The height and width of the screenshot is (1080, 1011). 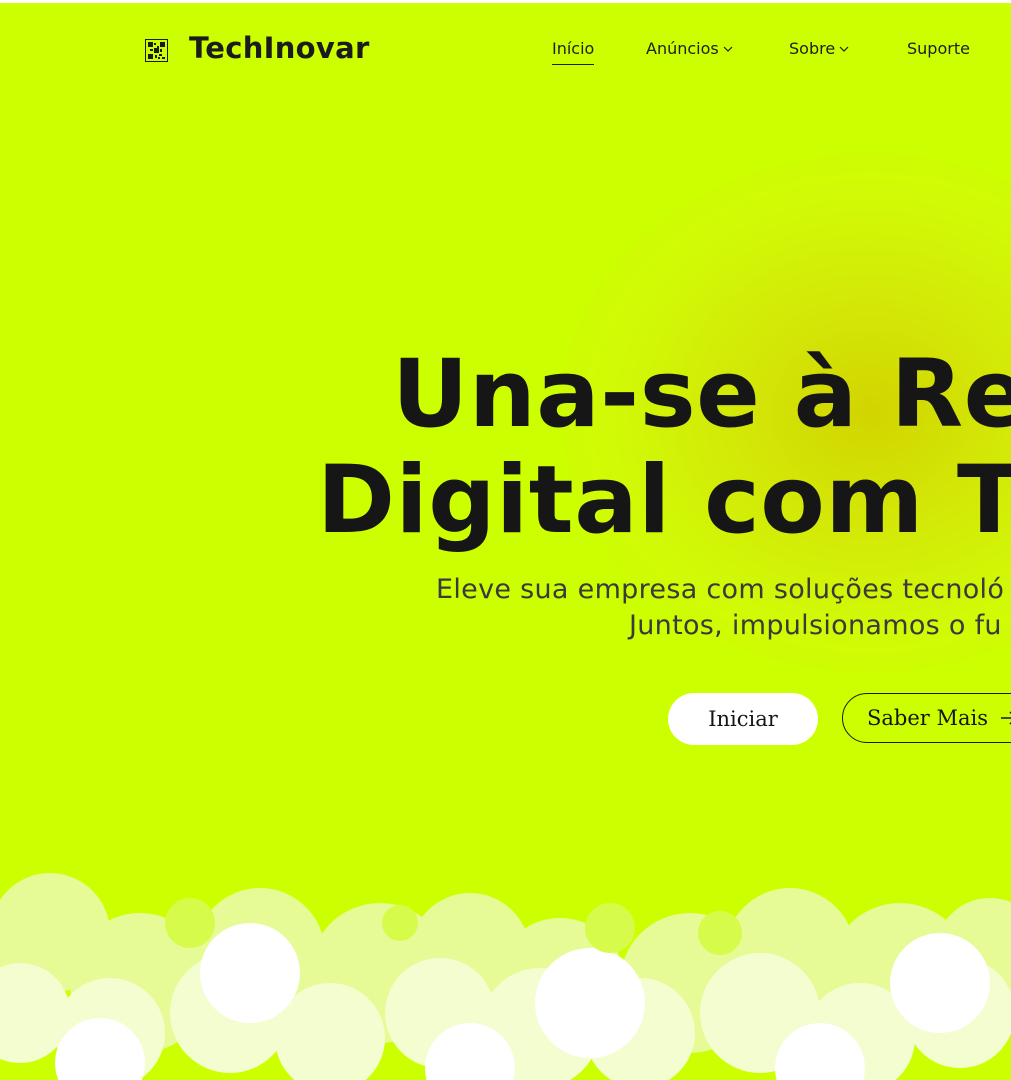 What do you see at coordinates (156, 50) in the screenshot?
I see `qr-code-icon` at bounding box center [156, 50].